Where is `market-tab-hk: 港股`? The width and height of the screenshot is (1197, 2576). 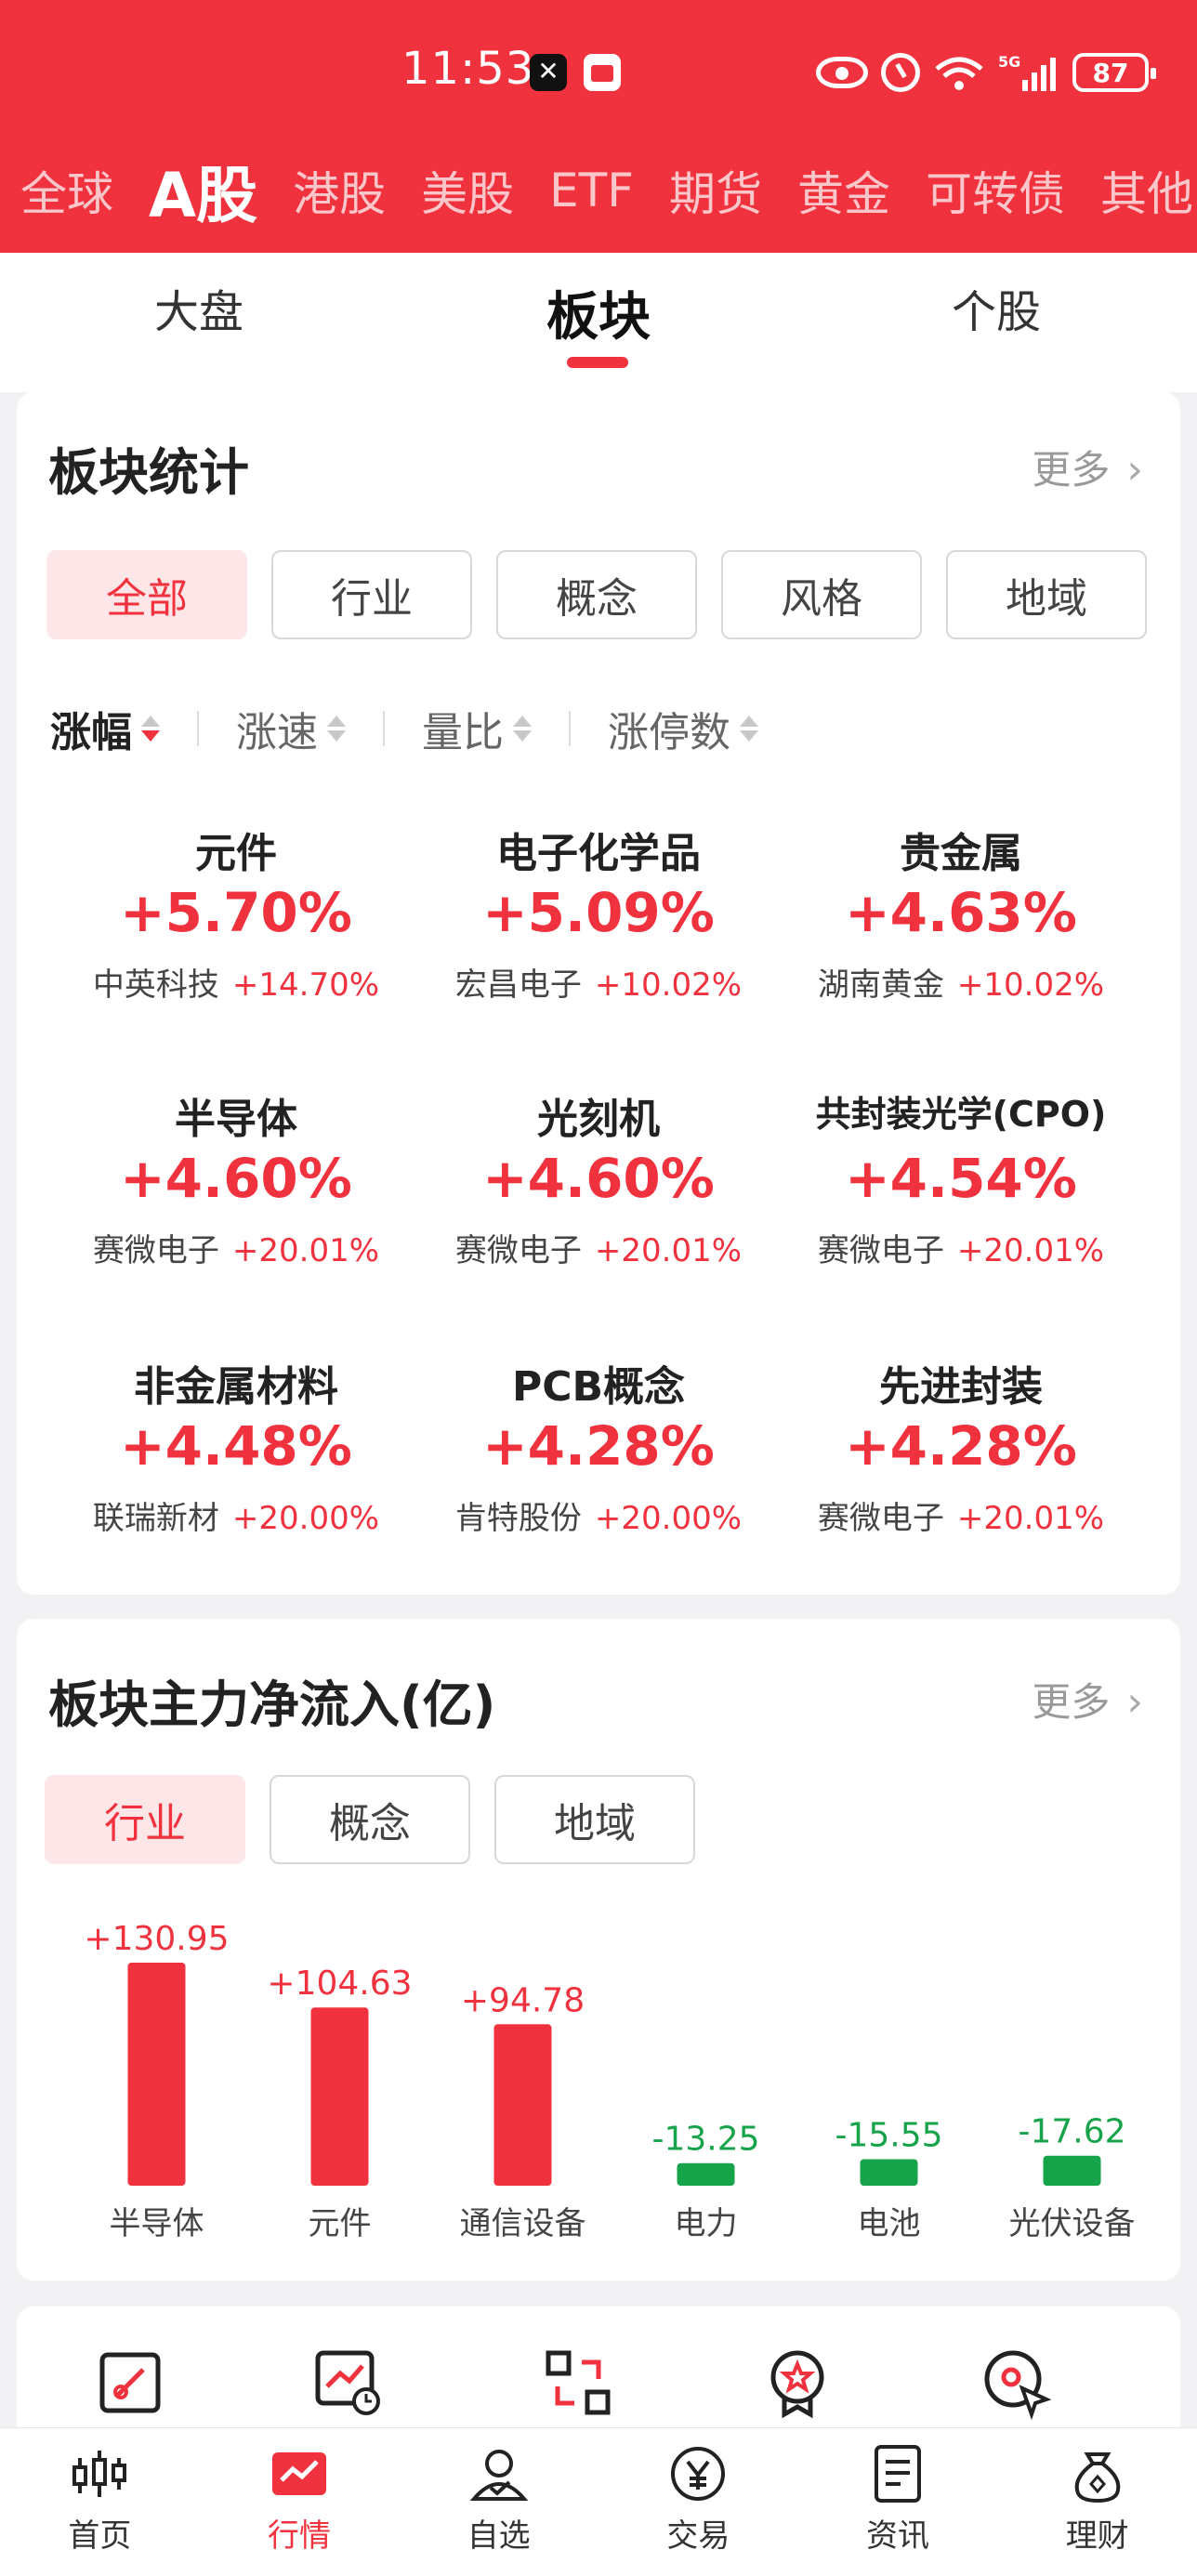
market-tab-hk: 港股 is located at coordinates (339, 190).